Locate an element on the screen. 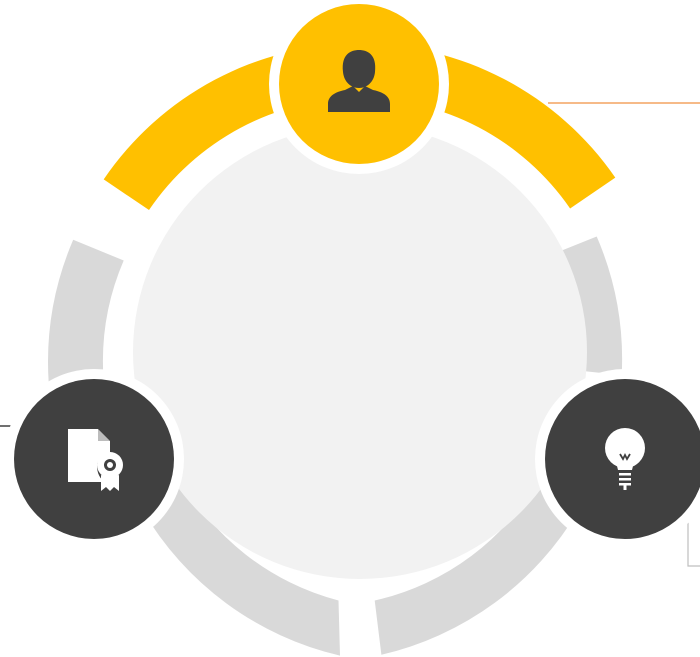 The height and width of the screenshot is (657, 700). ring-segment-left is located at coordinates (86, 311).